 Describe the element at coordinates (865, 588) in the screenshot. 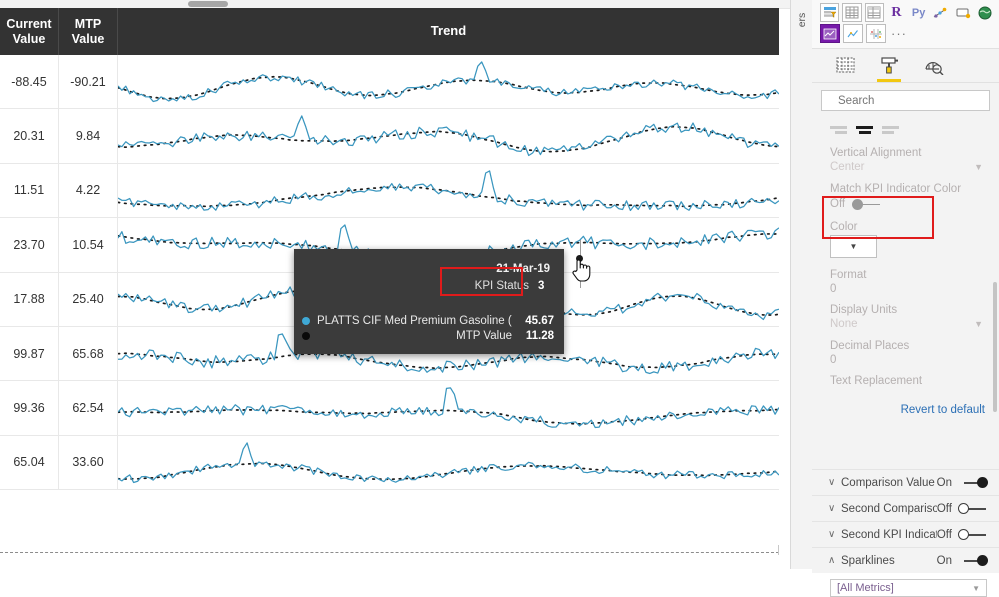

I see `sparklines-metric-value: [All Metrics]` at that location.